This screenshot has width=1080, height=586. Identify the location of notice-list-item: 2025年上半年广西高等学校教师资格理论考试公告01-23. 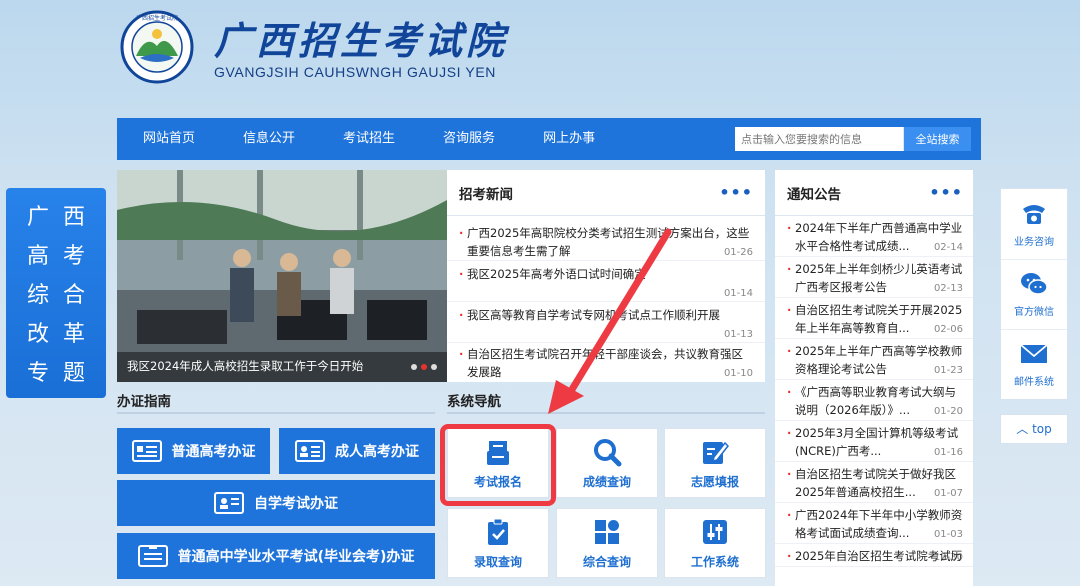
(874, 359).